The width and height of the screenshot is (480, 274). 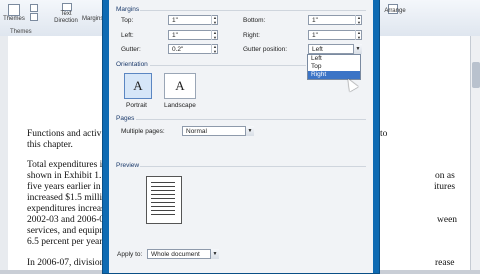 What do you see at coordinates (128, 9) in the screenshot?
I see `margins-section-title: Margins` at bounding box center [128, 9].